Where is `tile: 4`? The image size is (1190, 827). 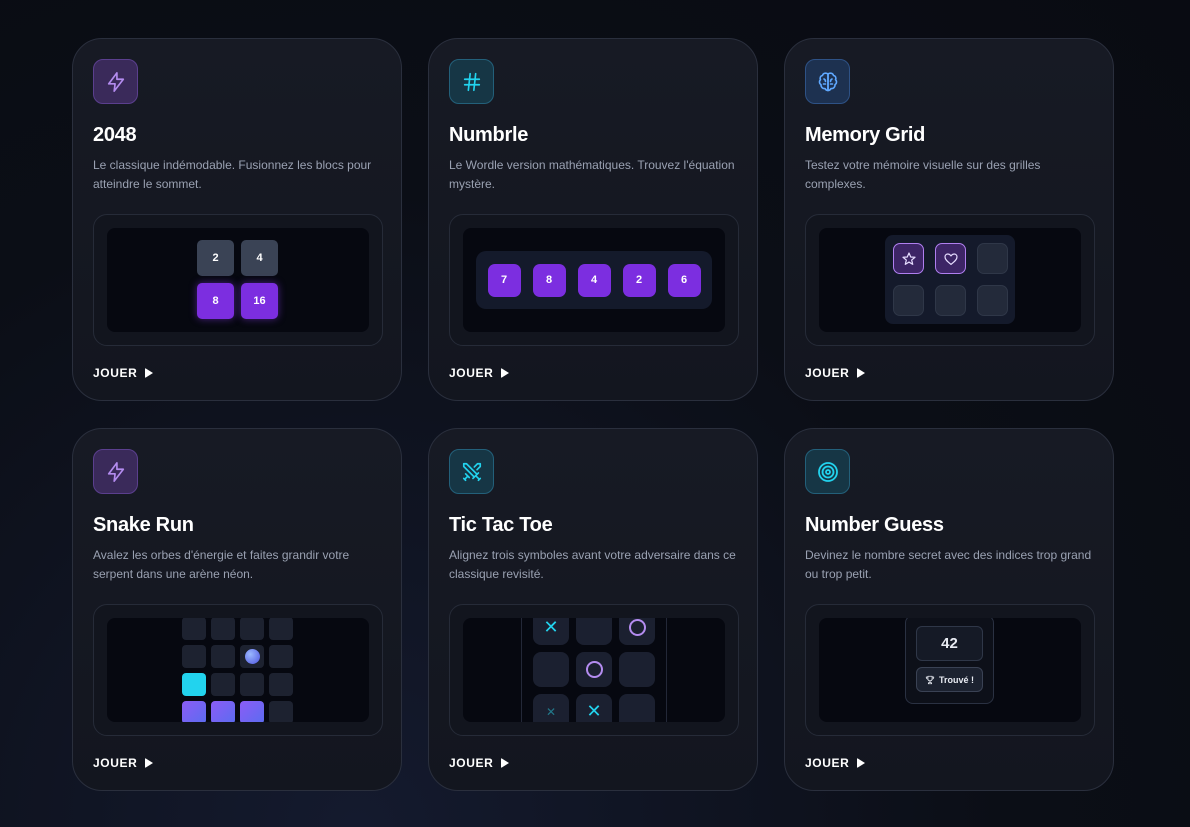
tile: 4 is located at coordinates (259, 258).